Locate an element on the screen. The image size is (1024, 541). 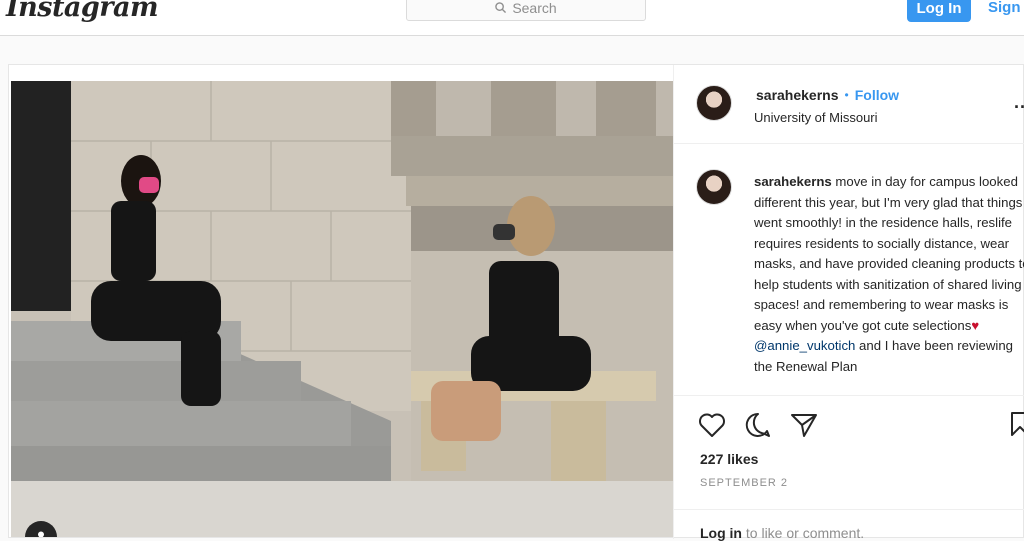
footer-divider is located at coordinates (849, 509).